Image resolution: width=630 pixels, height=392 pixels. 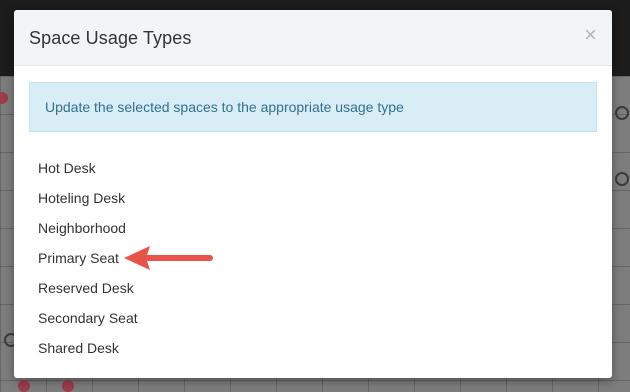 What do you see at coordinates (110, 38) in the screenshot?
I see `modal-title: Space Usage Types` at bounding box center [110, 38].